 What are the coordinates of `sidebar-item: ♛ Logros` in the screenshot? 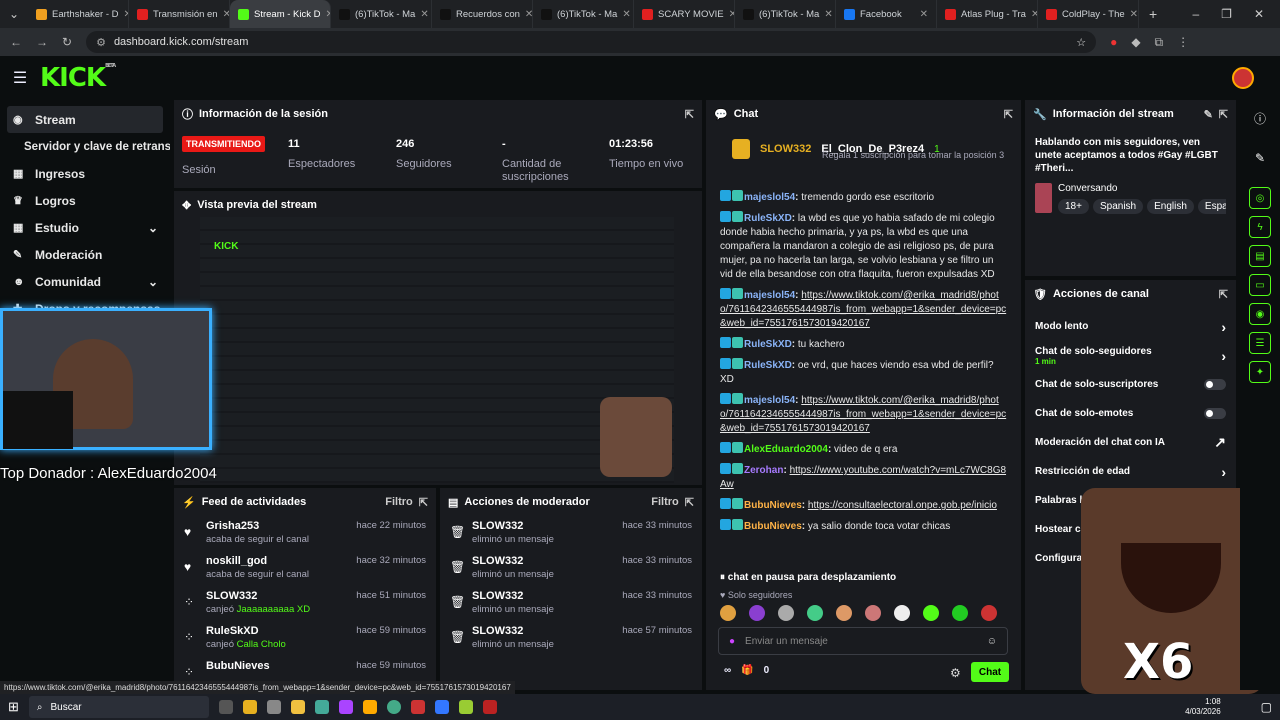 It's located at (85, 200).